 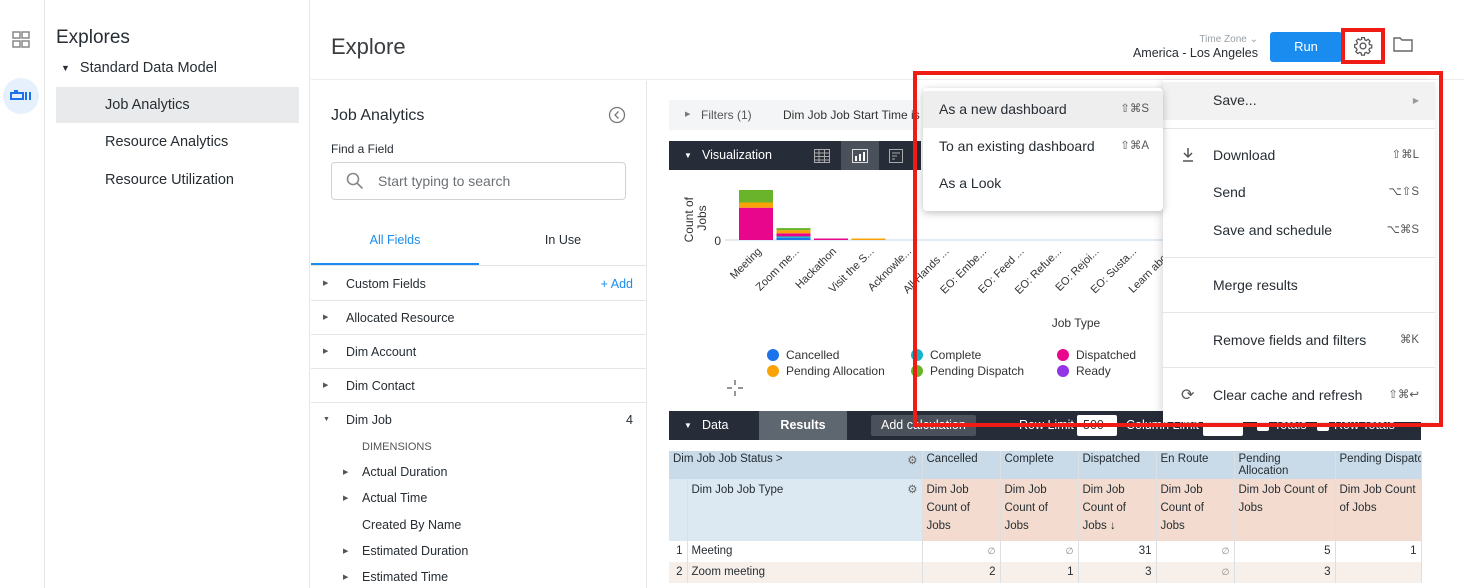 What do you see at coordinates (21, 96) in the screenshot?
I see `explore-button` at bounding box center [21, 96].